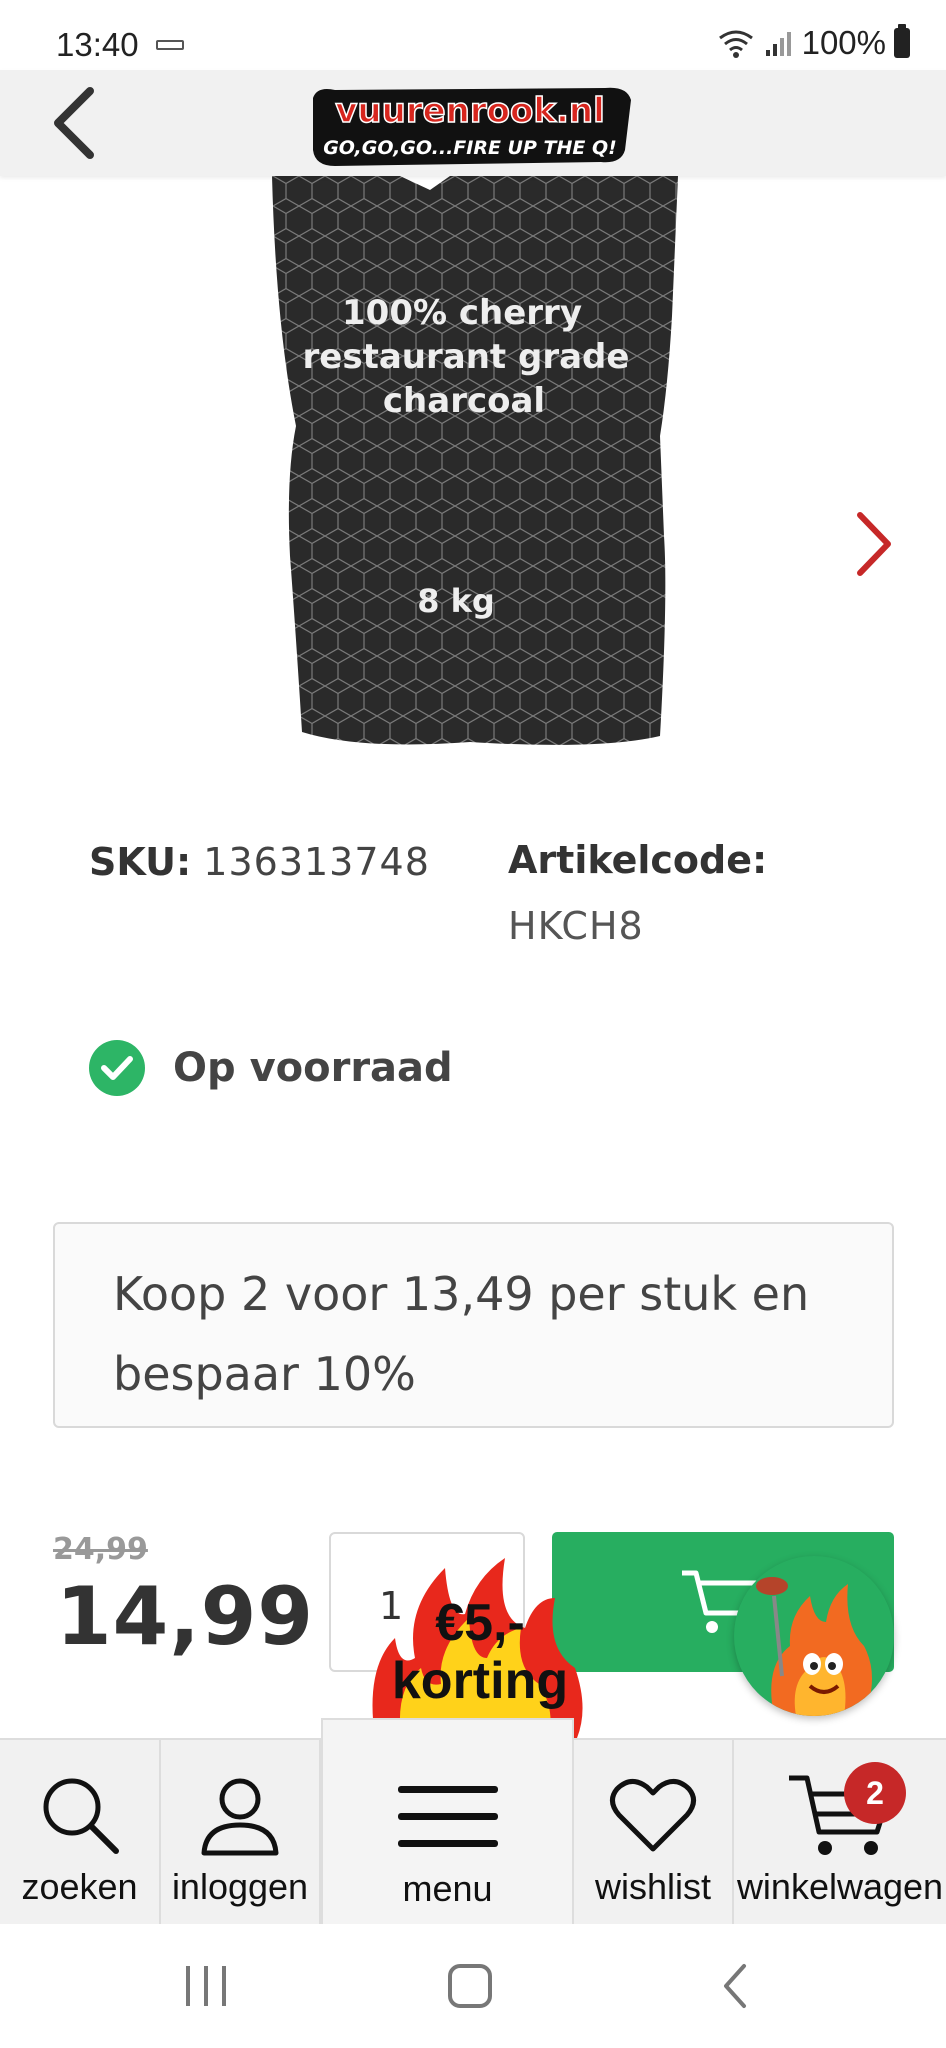 The image size is (946, 2048). I want to click on wifi-icon, so click(735, 44).